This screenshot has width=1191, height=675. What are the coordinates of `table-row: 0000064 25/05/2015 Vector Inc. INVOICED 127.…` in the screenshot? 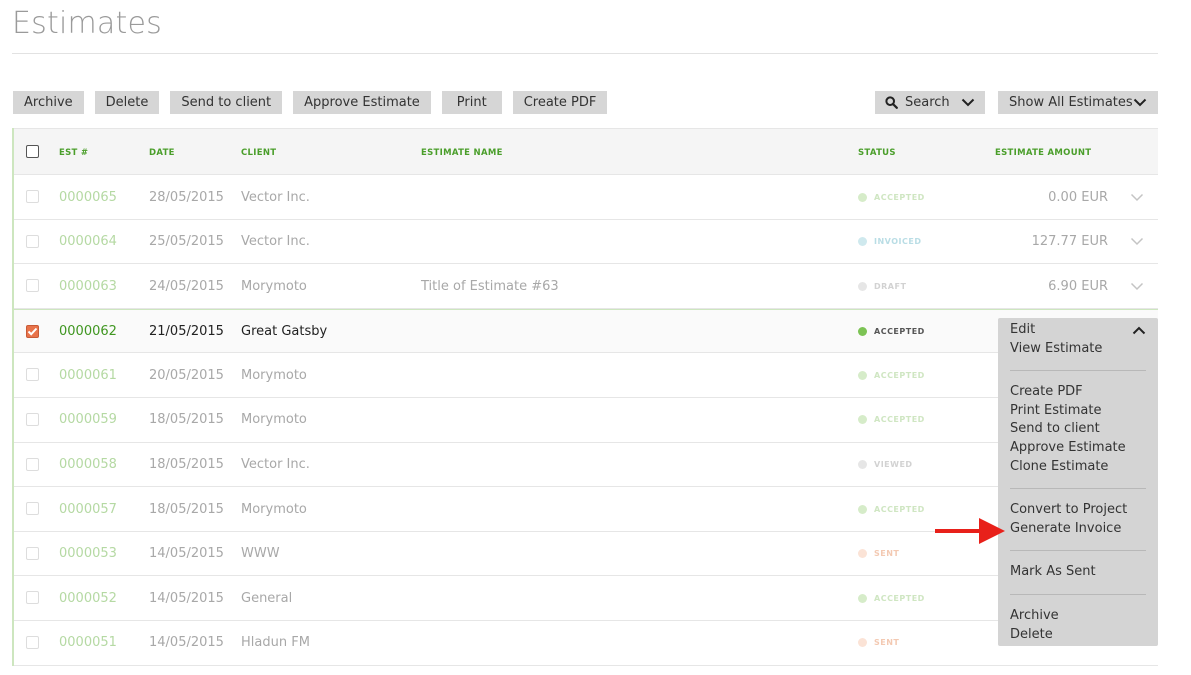 It's located at (586, 242).